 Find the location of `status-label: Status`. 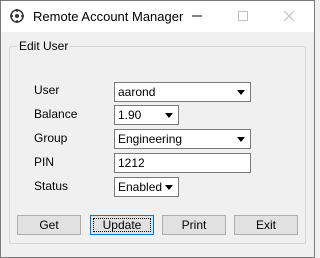

status-label: Status is located at coordinates (51, 186).